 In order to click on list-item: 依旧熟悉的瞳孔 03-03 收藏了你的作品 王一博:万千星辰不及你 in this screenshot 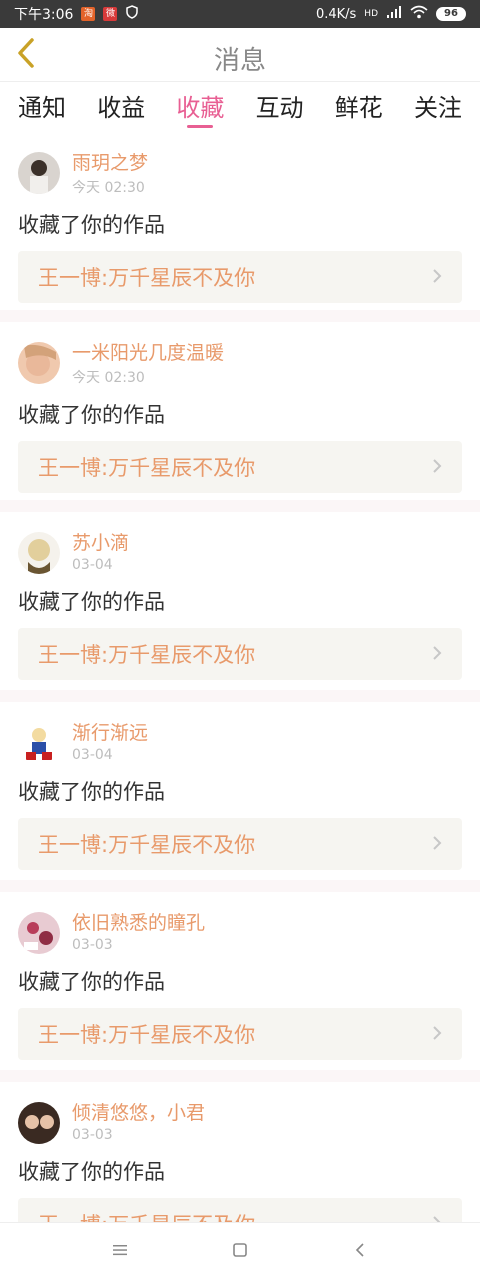, I will do `click(240, 981)`.